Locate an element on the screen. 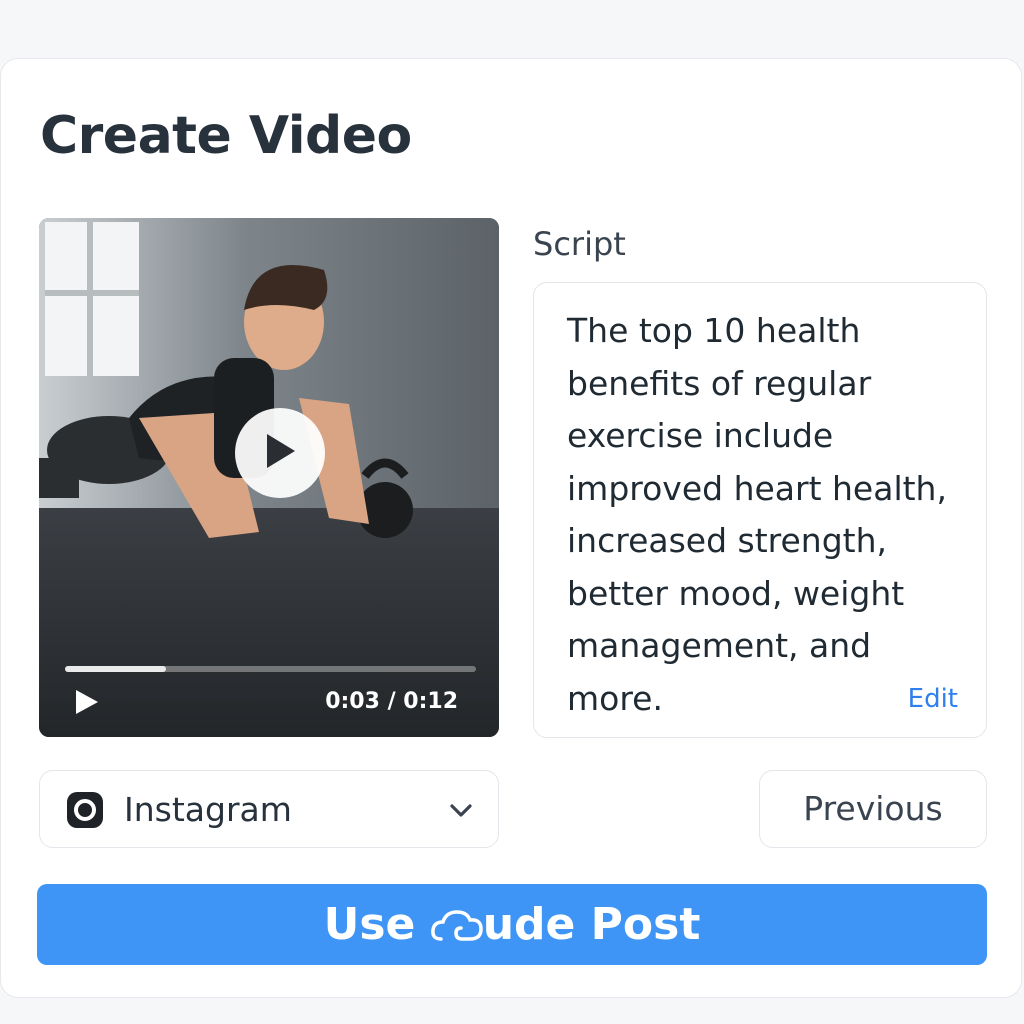 Image resolution: width=1024 pixels, height=1024 pixels. play-button is located at coordinates (280, 453).